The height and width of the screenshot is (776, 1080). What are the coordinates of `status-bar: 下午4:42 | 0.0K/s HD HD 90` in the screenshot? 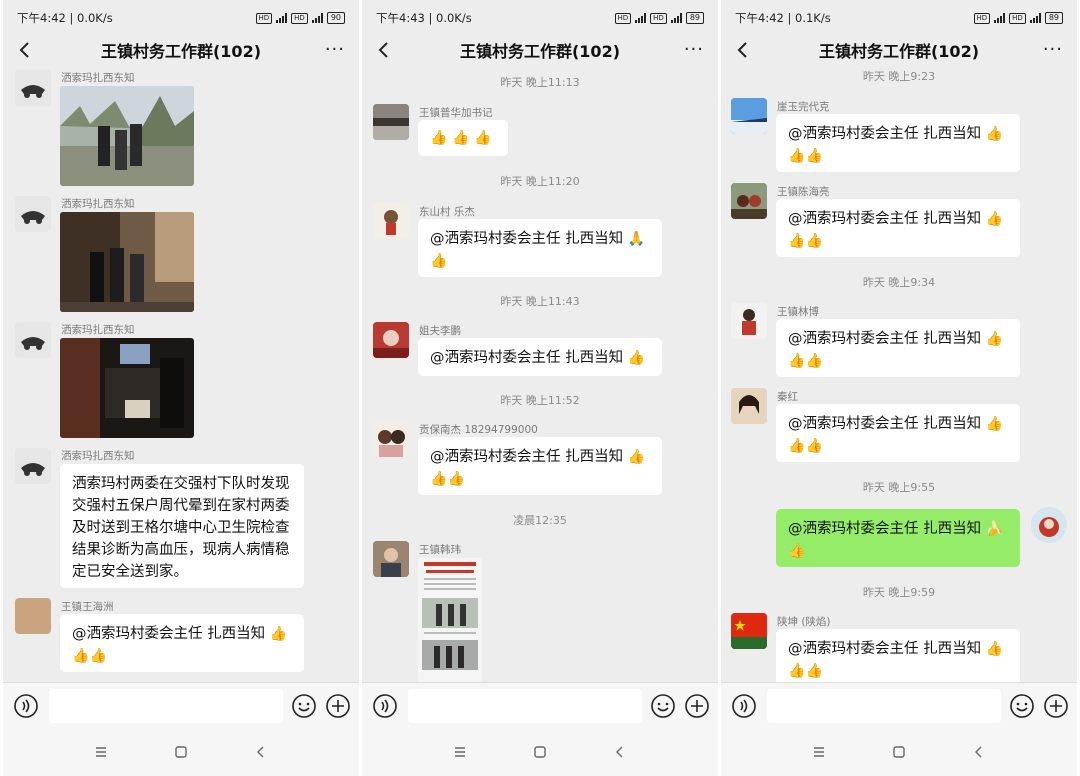 It's located at (181, 18).